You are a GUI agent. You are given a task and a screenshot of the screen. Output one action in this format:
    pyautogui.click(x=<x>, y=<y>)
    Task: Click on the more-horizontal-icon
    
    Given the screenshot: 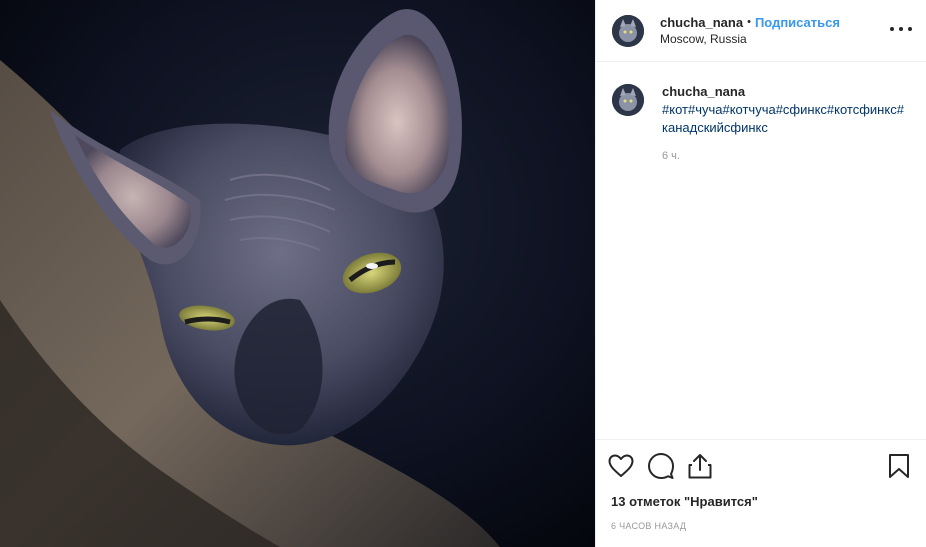 What is the action you would take?
    pyautogui.click(x=901, y=29)
    